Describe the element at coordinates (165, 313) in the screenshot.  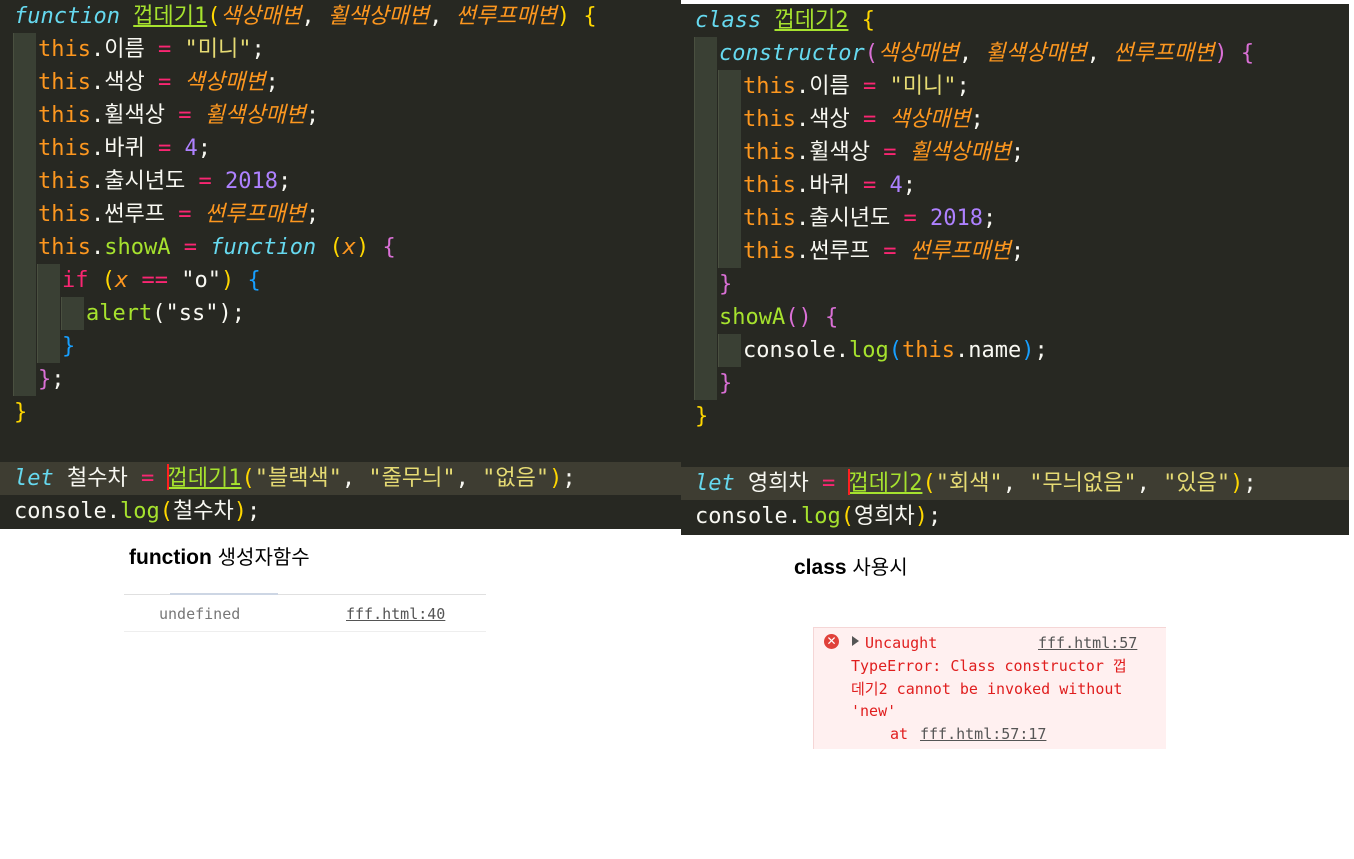
I see `code-line: alert("ss");` at that location.